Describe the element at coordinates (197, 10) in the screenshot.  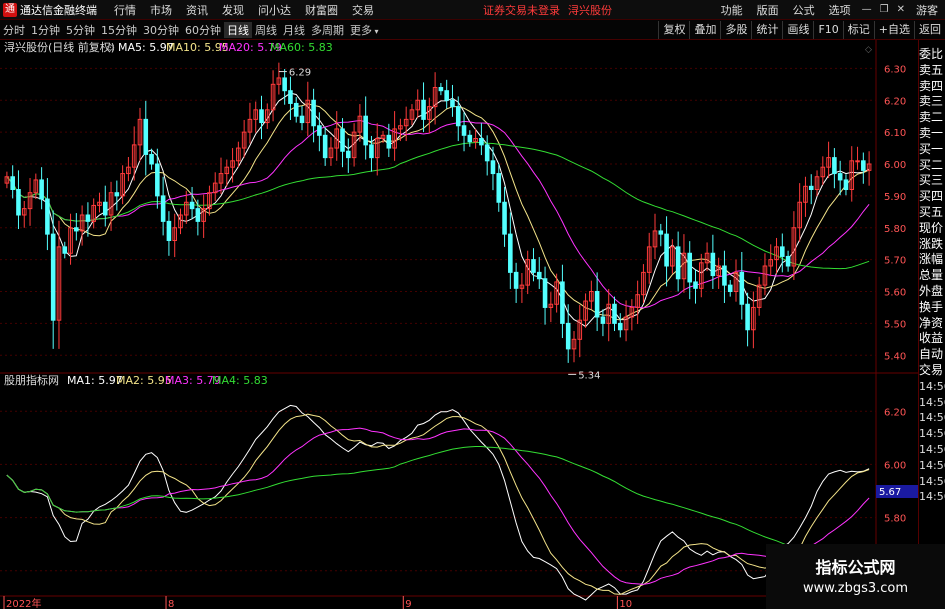
I see `menu-news: 资讯` at that location.